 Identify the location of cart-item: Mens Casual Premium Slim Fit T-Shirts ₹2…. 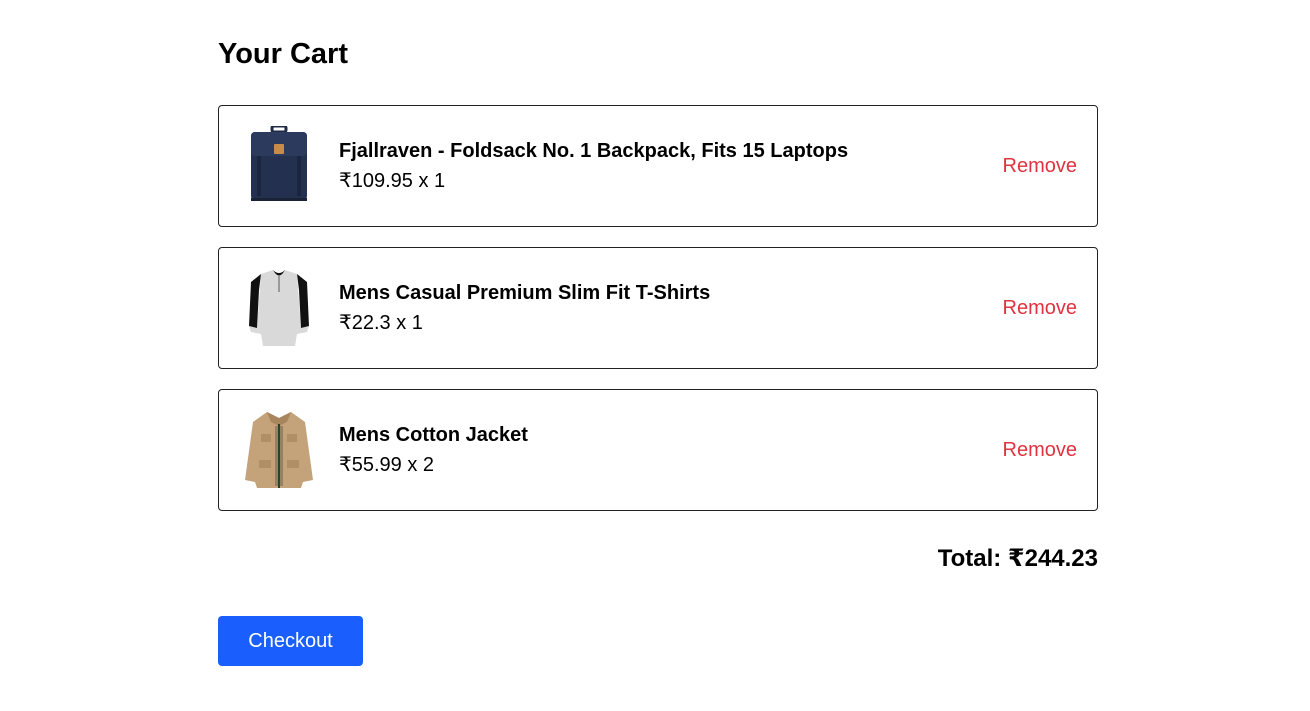
(658, 308).